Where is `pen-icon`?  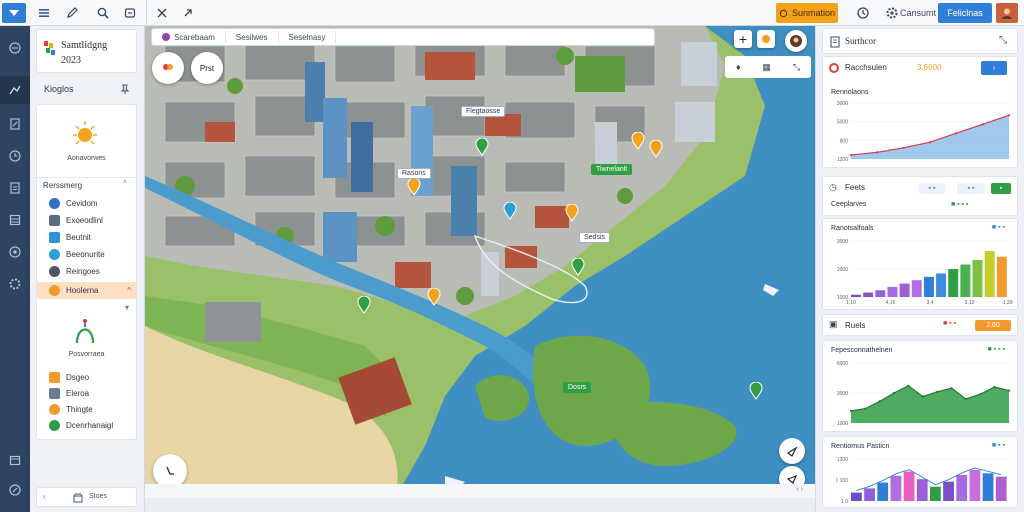
pen-icon is located at coordinates (72, 13).